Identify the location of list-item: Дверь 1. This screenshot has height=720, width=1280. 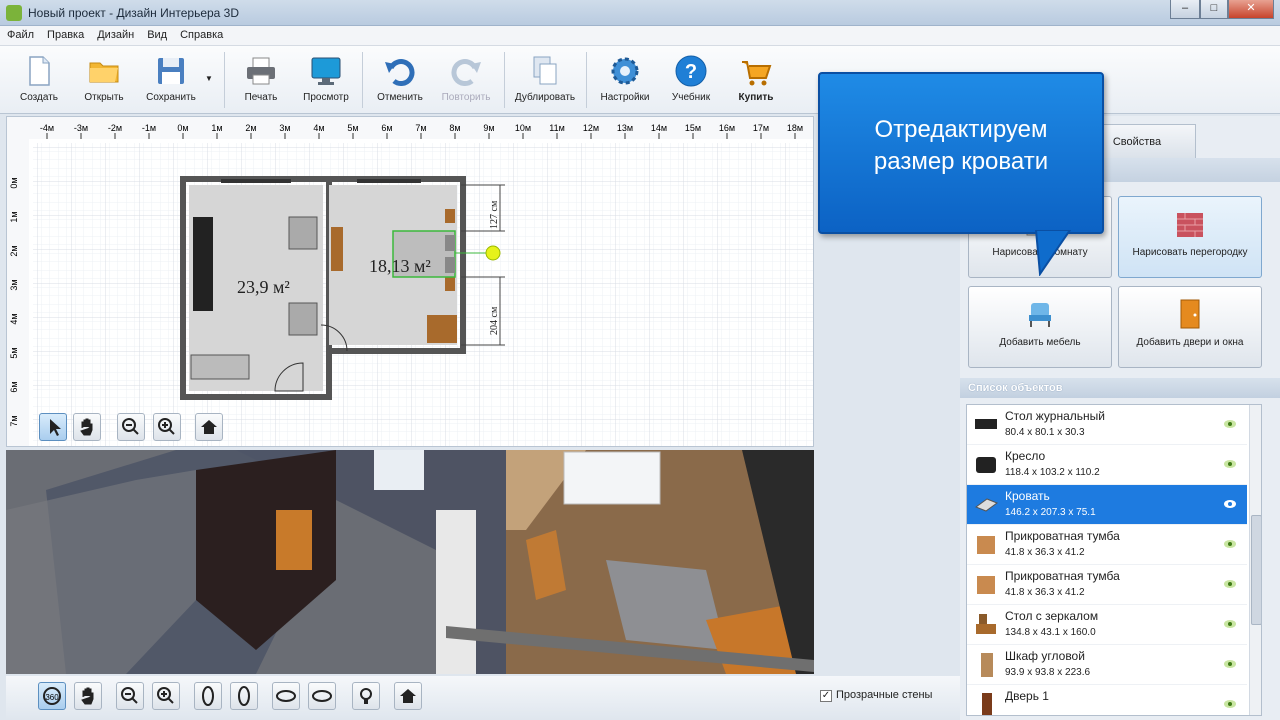
(1107, 700).